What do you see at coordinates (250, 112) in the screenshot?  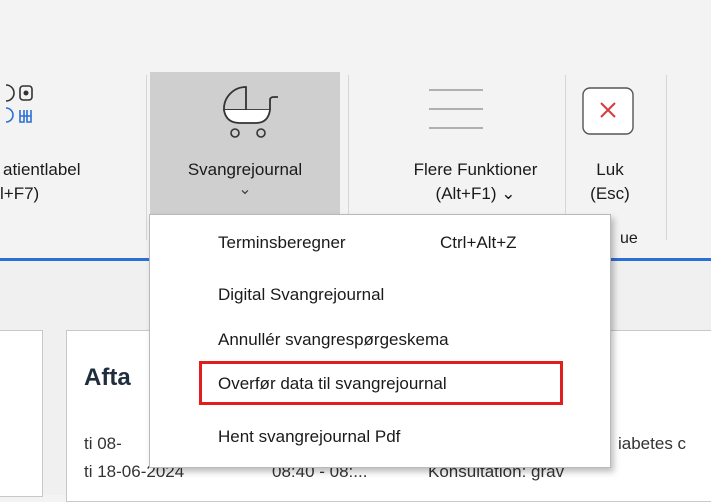 I see `pram-icon` at bounding box center [250, 112].